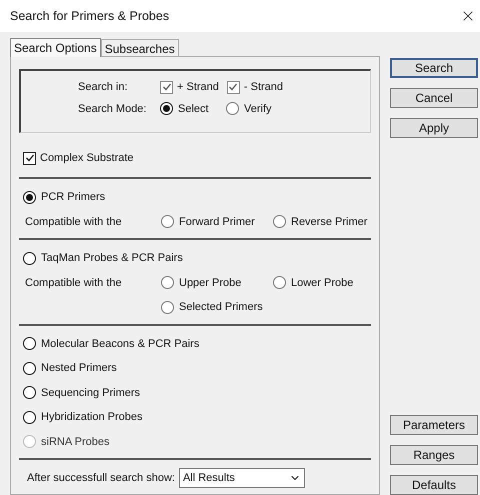  I want to click on radio-label: Selected Primers, so click(221, 307).